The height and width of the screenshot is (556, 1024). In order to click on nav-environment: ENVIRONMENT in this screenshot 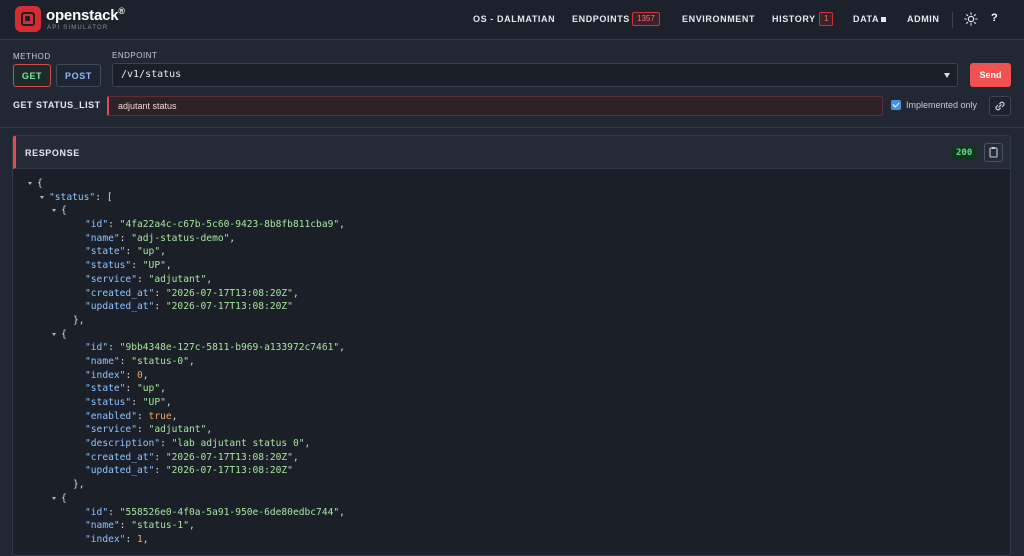, I will do `click(718, 21)`.